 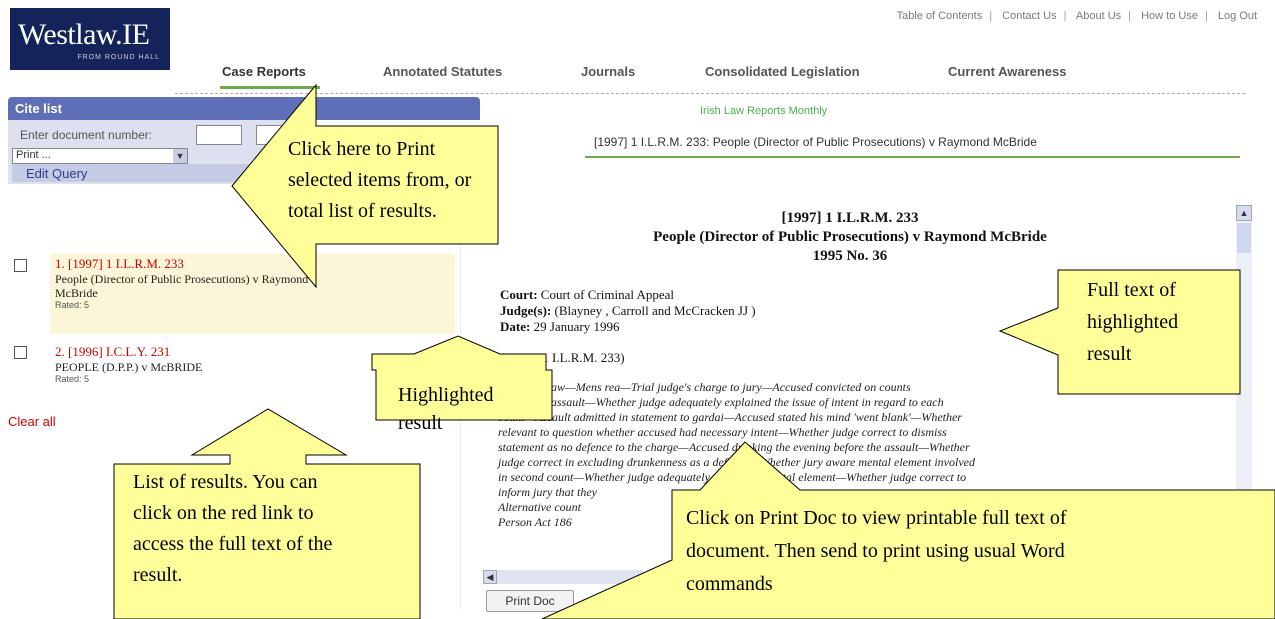 I want to click on print-callout-line: selected items from, or, so click(x=380, y=180).